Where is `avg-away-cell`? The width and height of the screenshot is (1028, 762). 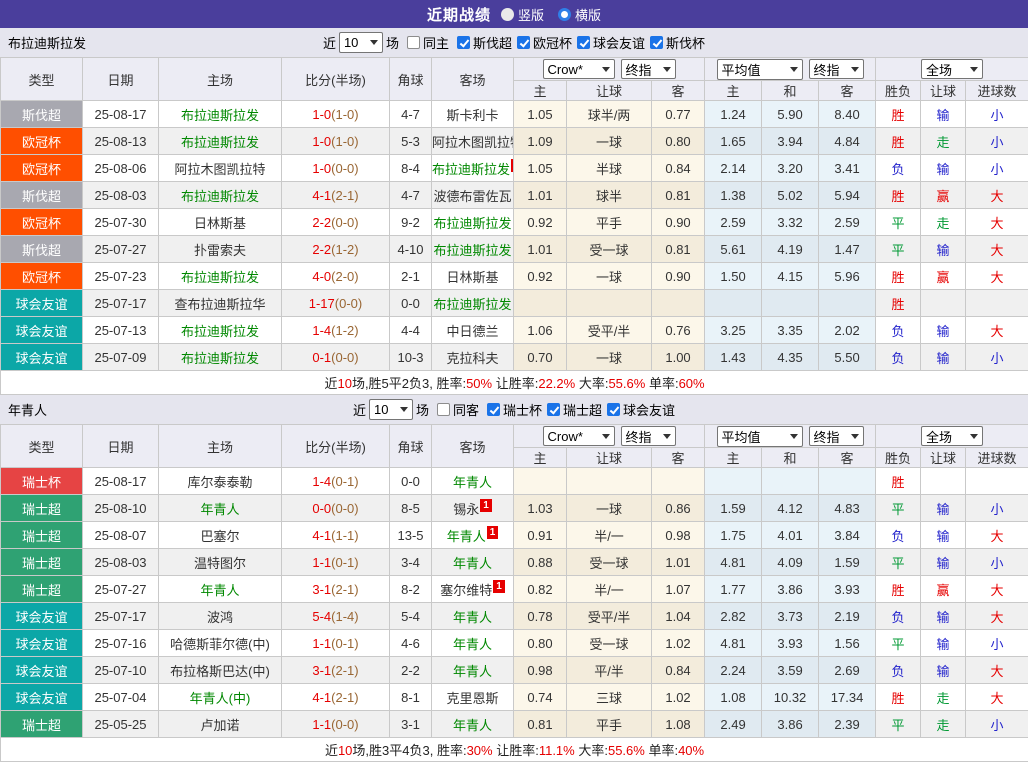 avg-away-cell is located at coordinates (847, 303).